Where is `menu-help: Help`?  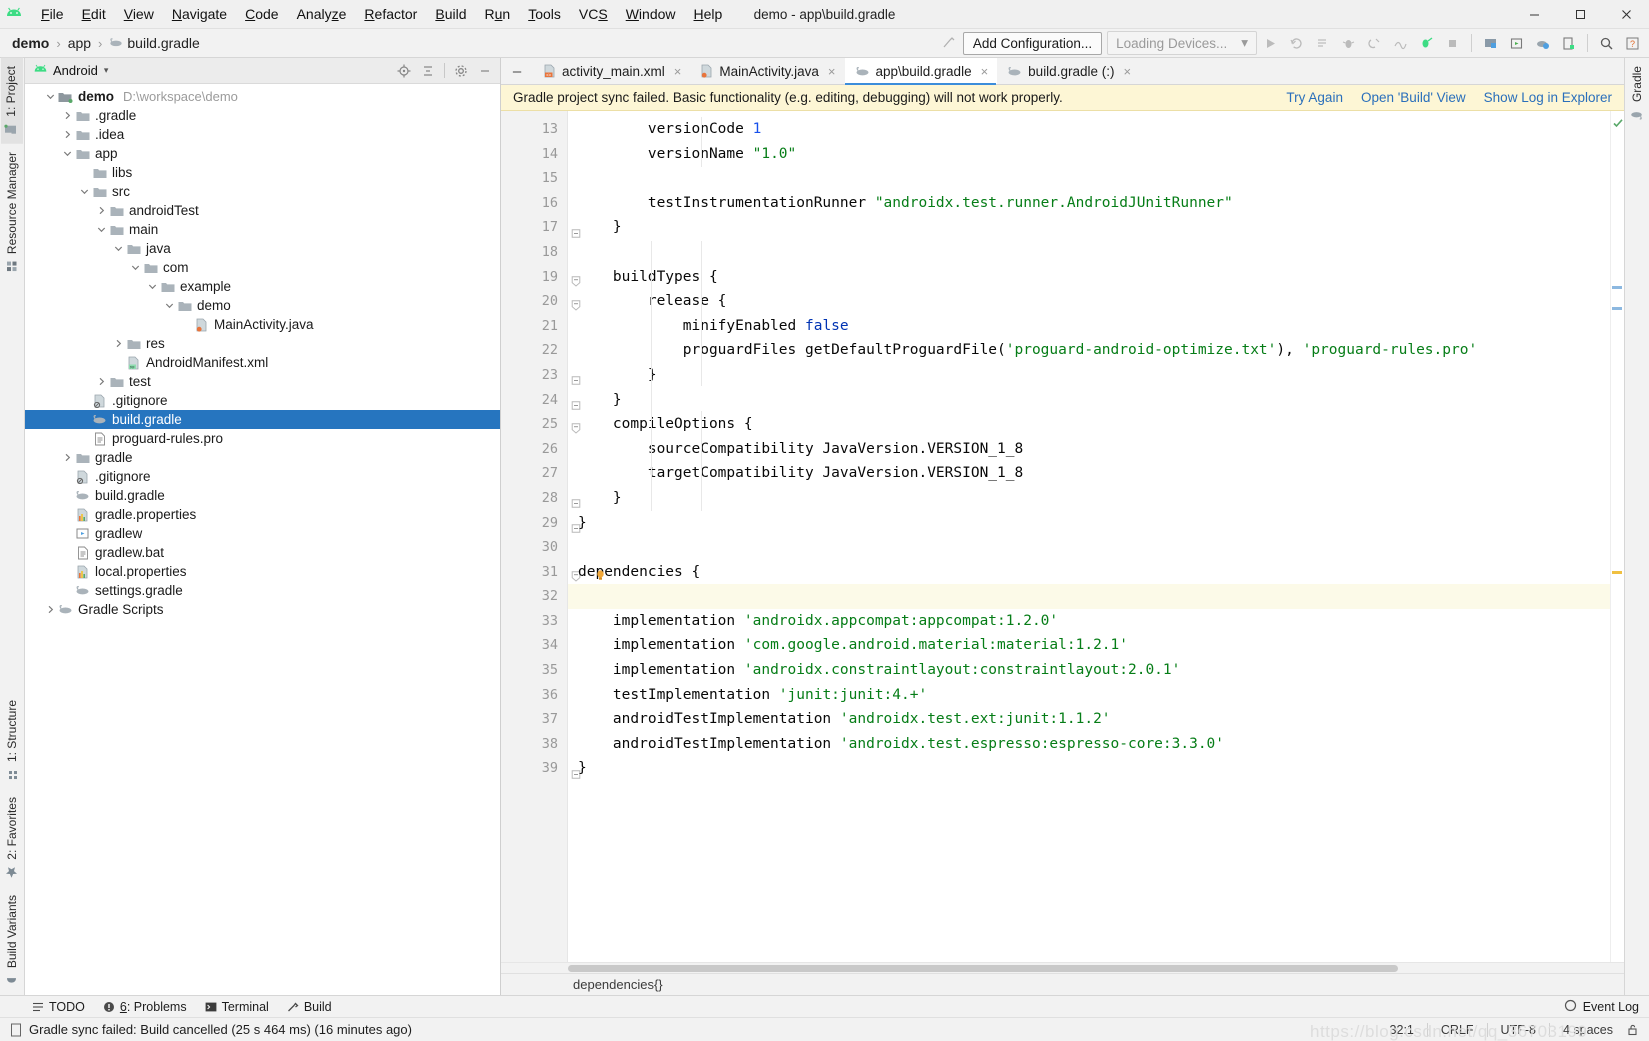
menu-help: Help is located at coordinates (708, 14).